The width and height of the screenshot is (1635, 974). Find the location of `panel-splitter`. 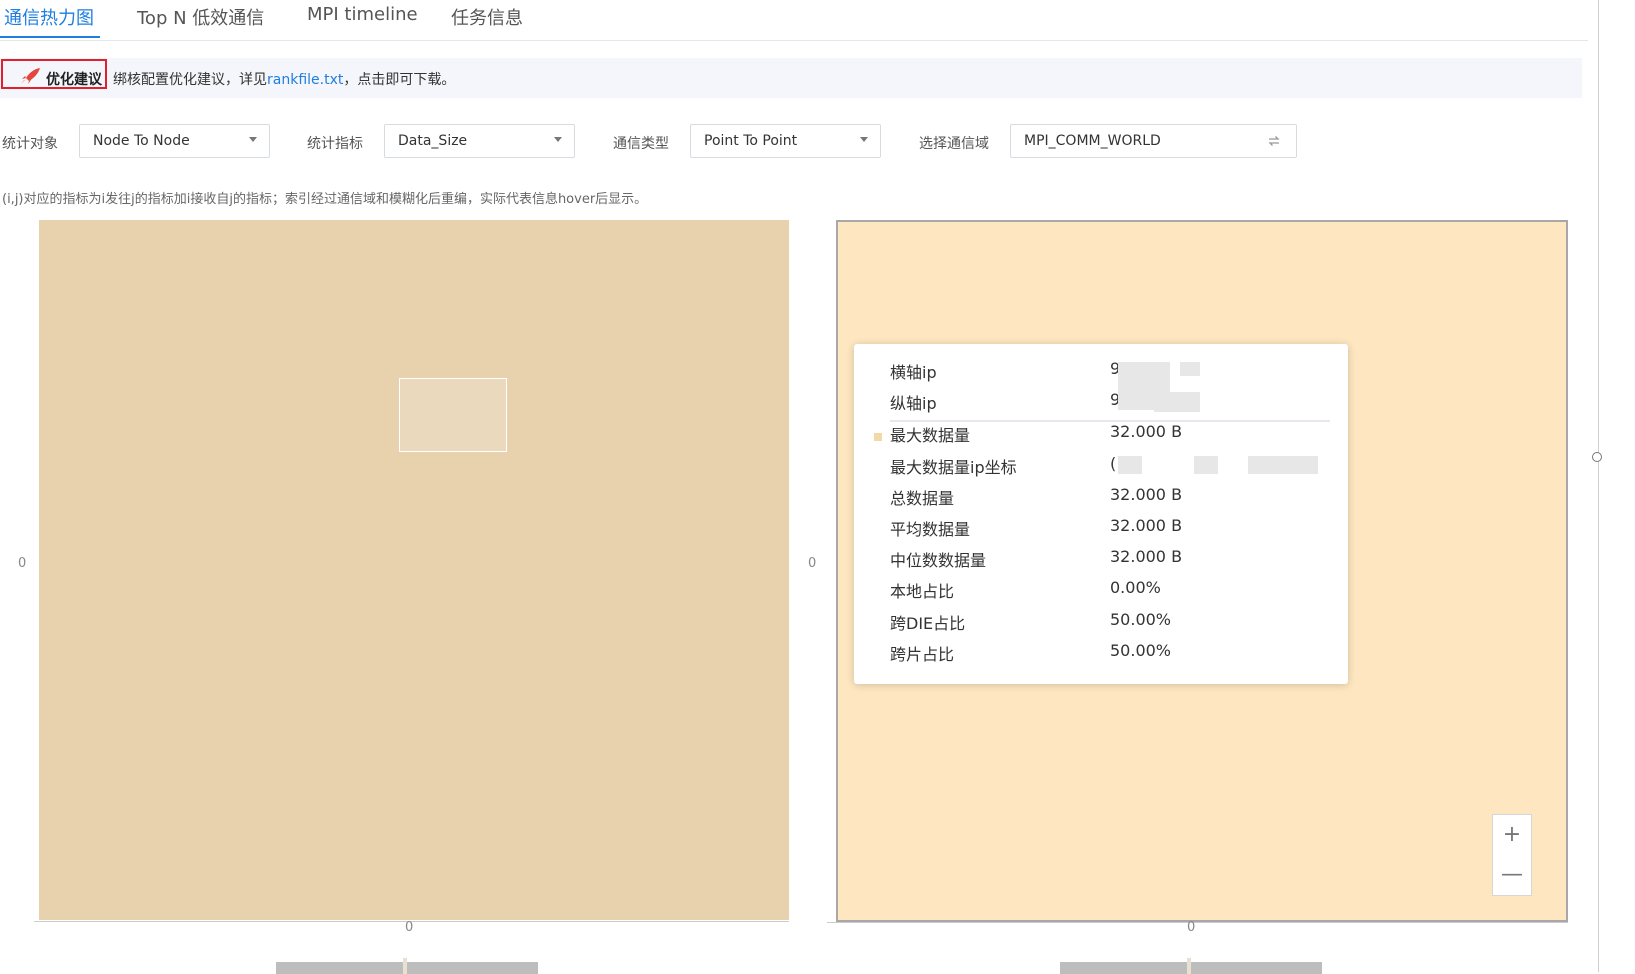

panel-splitter is located at coordinates (1598, 486).